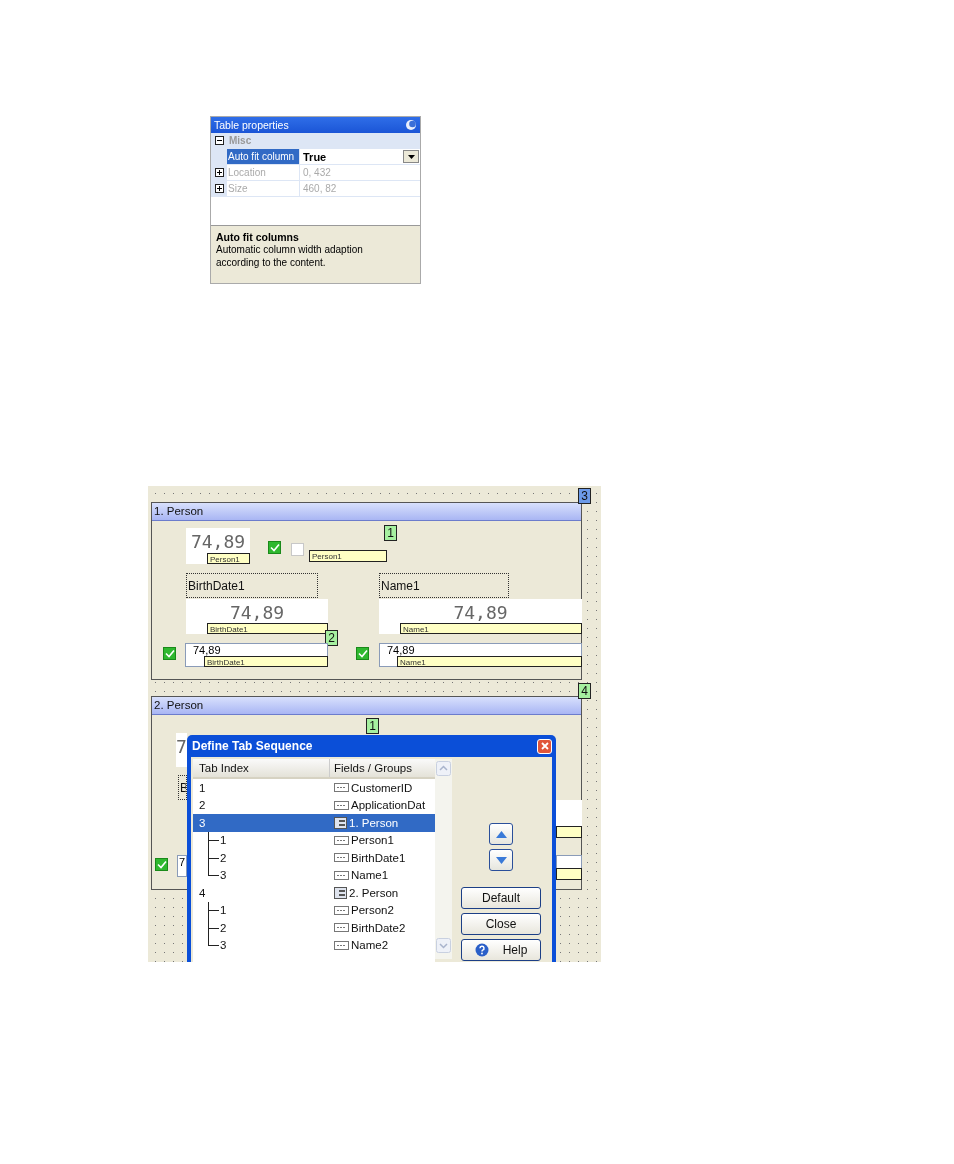 This screenshot has width=954, height=1164. What do you see at coordinates (370, 875) in the screenshot?
I see `field-name: Name1` at bounding box center [370, 875].